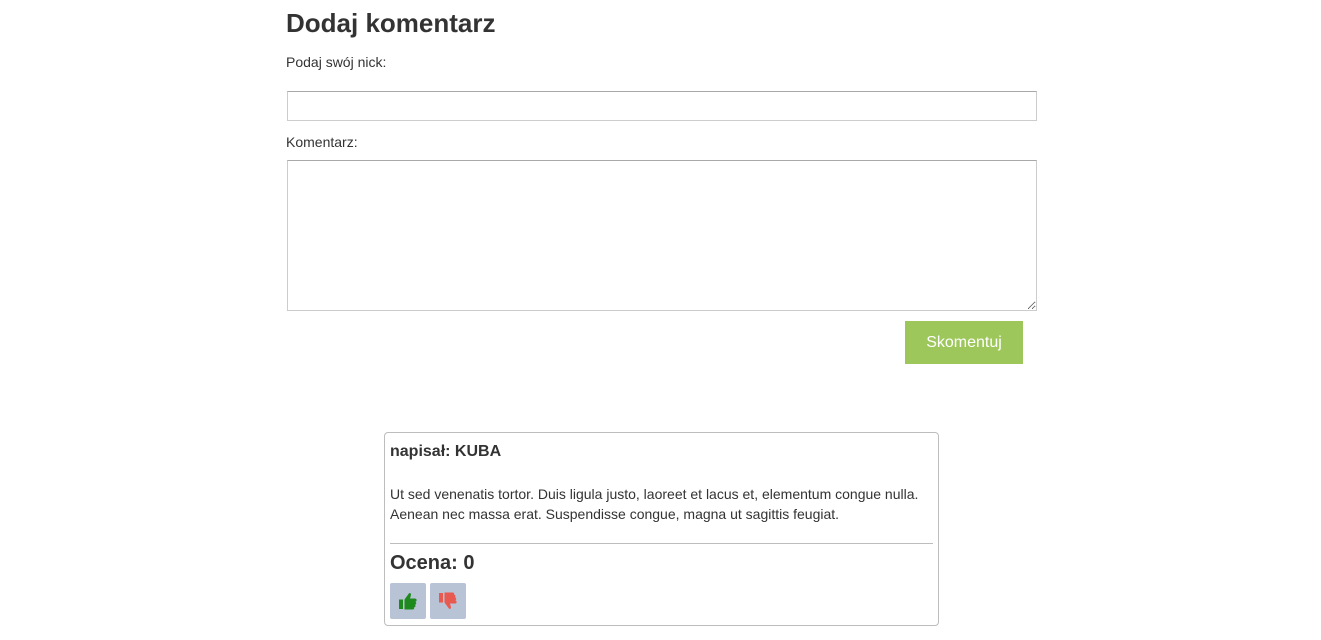  I want to click on comment-textarea, so click(662, 235).